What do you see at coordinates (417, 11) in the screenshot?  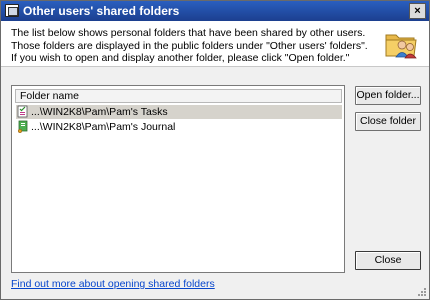 I see `title-close-button: ×` at bounding box center [417, 11].